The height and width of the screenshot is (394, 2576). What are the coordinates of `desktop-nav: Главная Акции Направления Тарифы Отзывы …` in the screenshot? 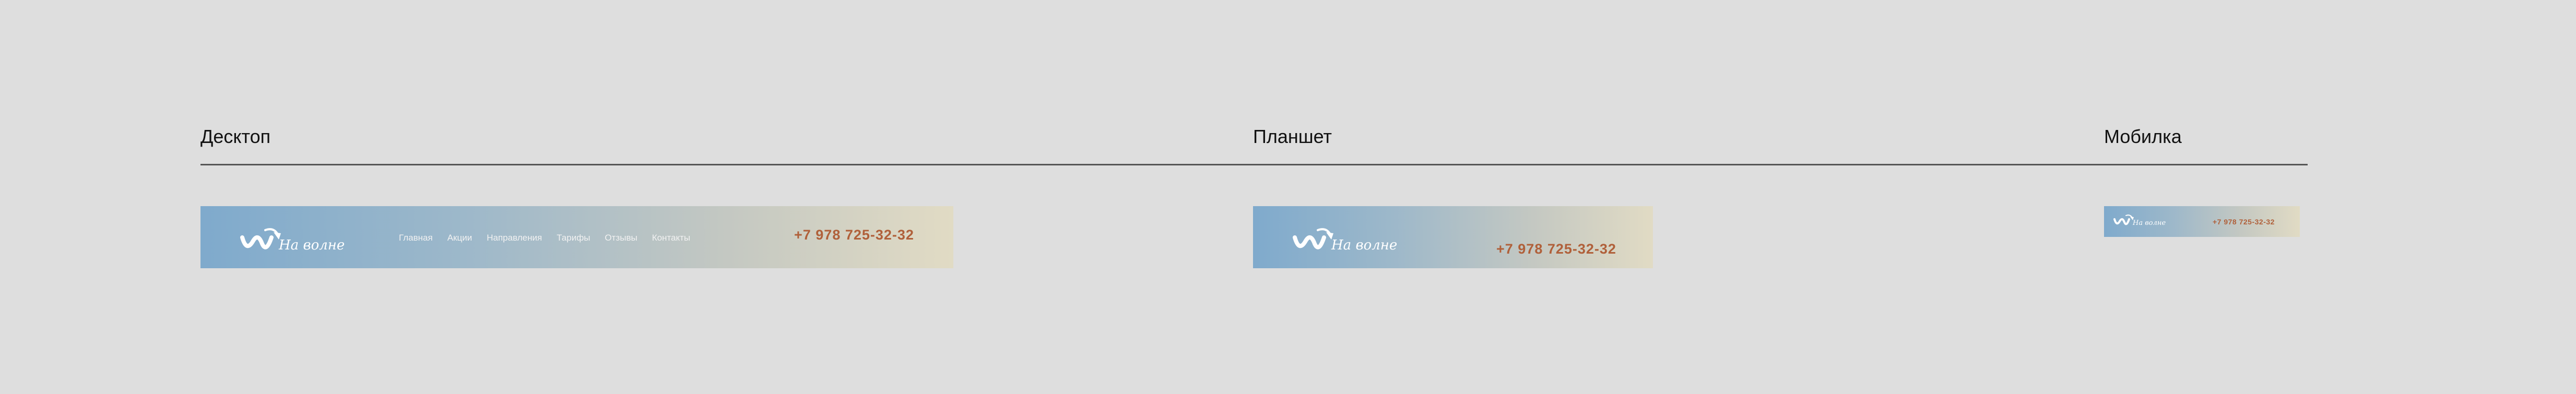 It's located at (544, 238).